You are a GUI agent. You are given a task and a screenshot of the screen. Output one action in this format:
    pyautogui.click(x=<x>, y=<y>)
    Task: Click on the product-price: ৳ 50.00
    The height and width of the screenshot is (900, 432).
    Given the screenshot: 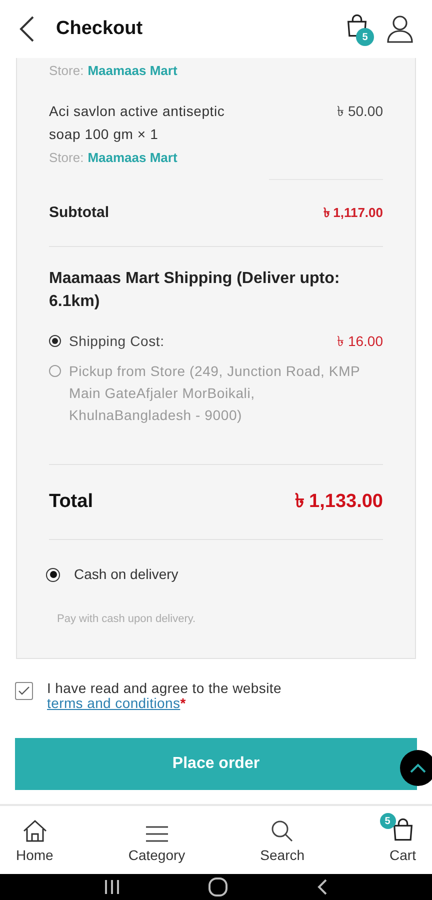 What is the action you would take?
    pyautogui.click(x=360, y=111)
    